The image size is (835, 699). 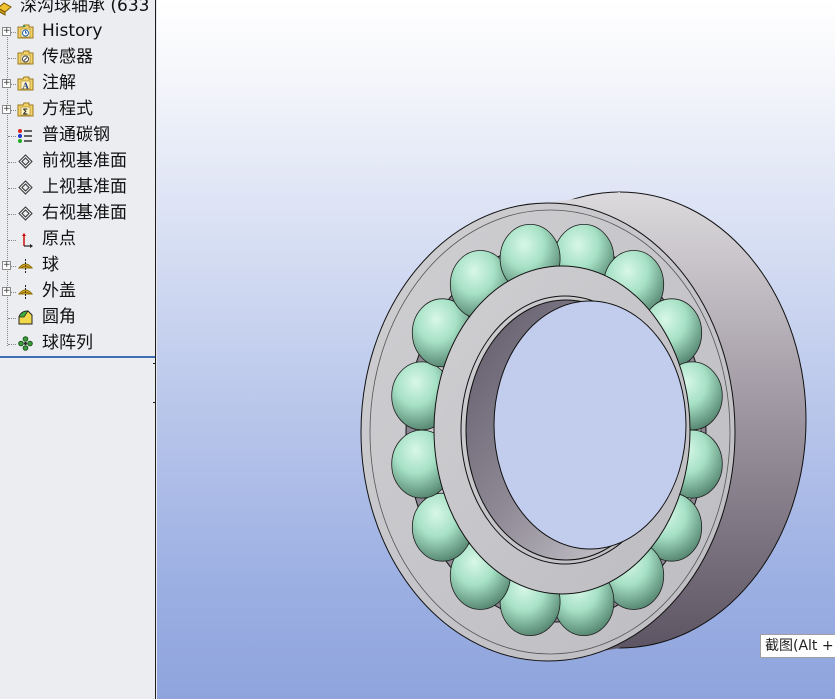 I want to click on tree-item-label: 前视基准面, so click(x=84, y=161).